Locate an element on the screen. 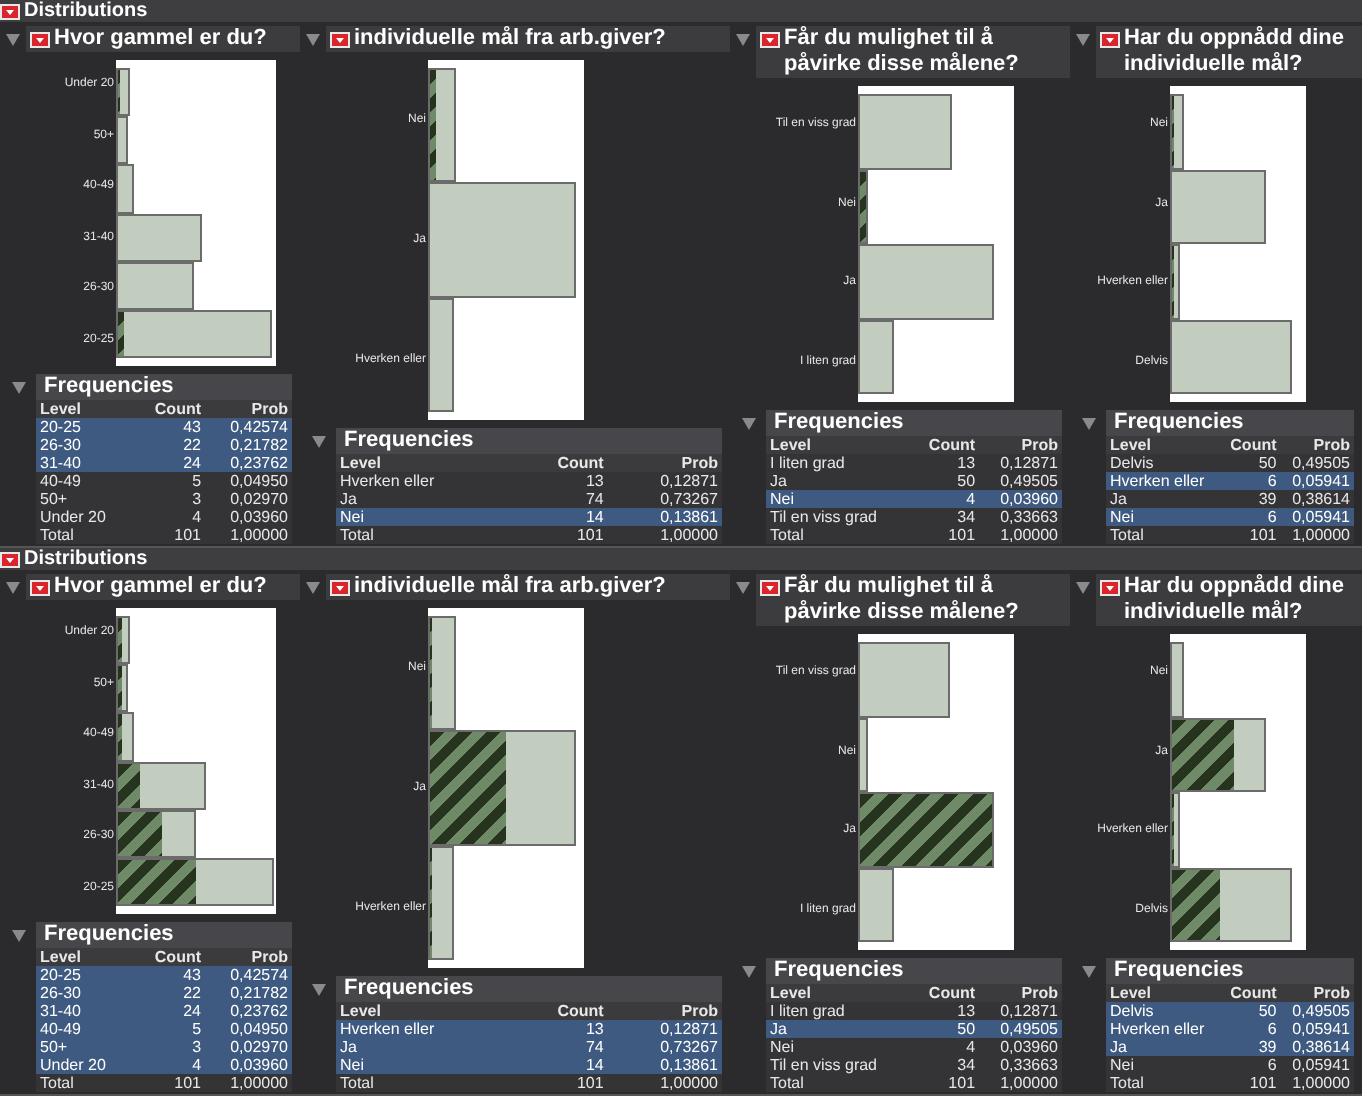 The height and width of the screenshot is (1096, 1362). table-cell: 31-40 is located at coordinates (85, 463).